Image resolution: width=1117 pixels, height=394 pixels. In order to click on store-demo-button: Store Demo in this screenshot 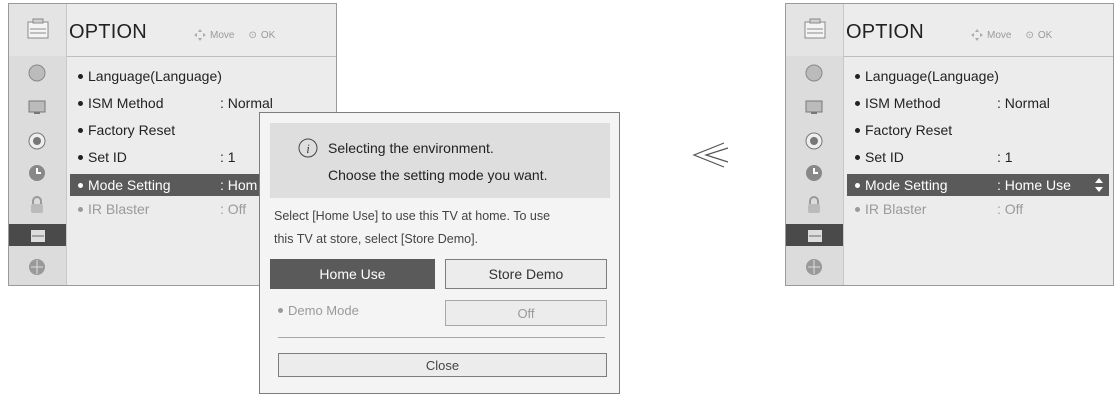, I will do `click(526, 274)`.